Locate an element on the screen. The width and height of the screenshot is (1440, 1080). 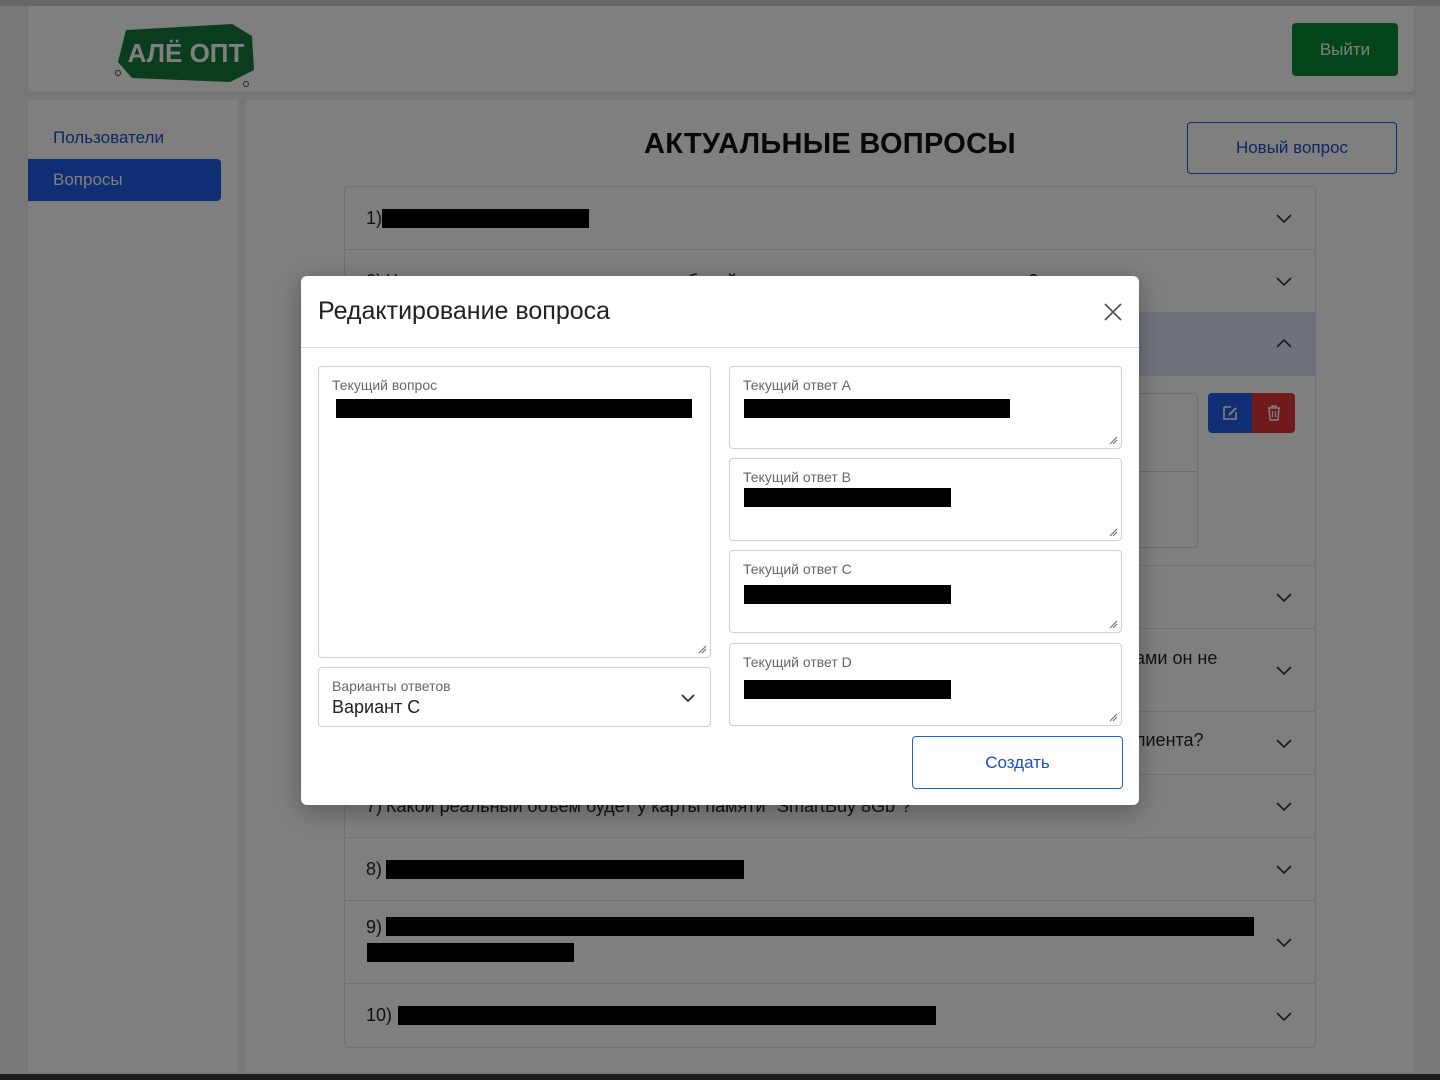
close-icon is located at coordinates (1113, 312).